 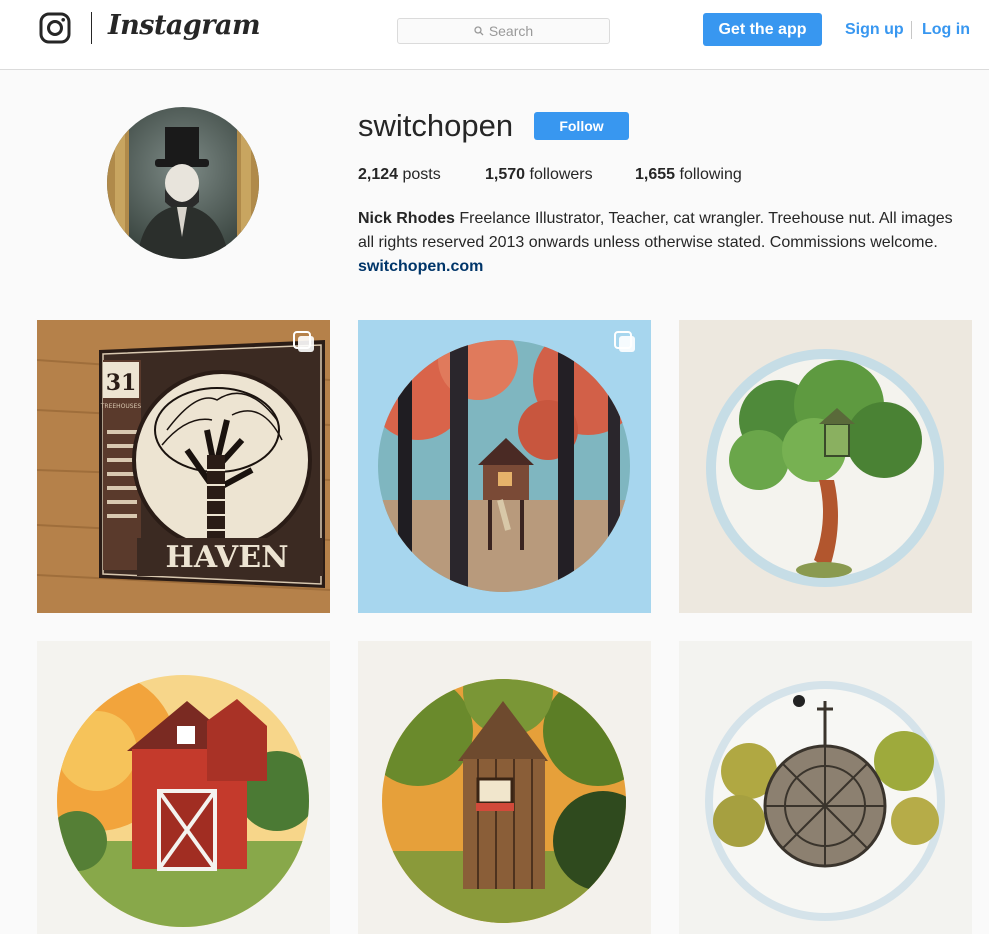 I want to click on search-input: Search, so click(x=503, y=31).